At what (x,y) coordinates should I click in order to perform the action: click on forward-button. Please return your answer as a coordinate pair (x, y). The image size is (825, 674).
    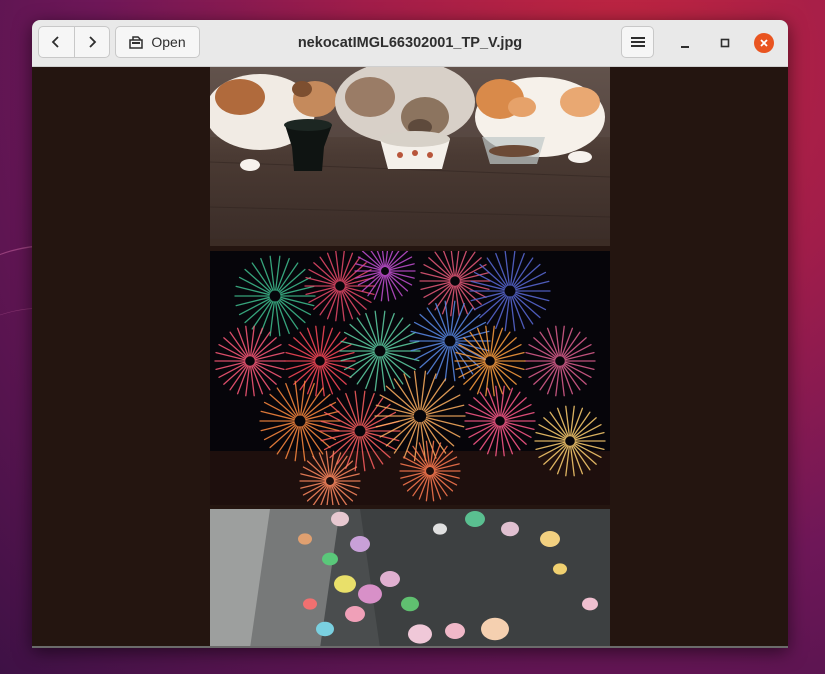
    Looking at the image, I should click on (91, 42).